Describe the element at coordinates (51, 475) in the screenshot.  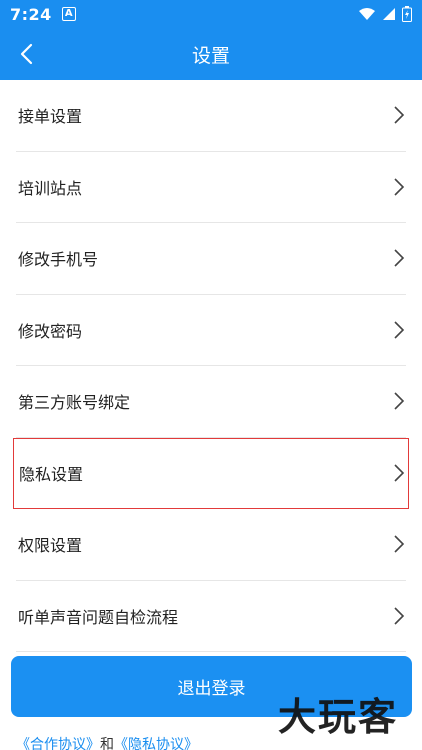
I see `settings-item-label: 隐私设置` at that location.